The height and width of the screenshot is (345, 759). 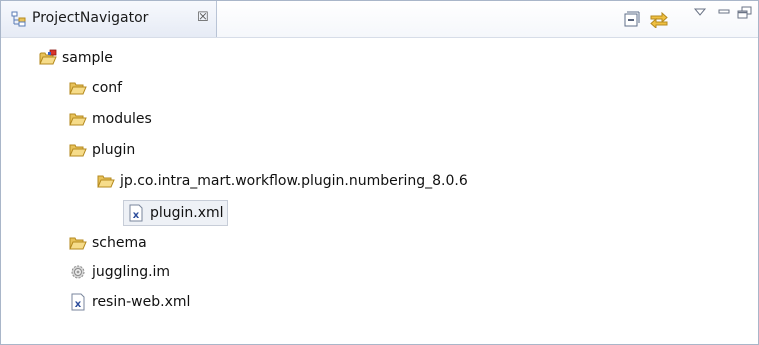 I want to click on tab-project-navigator: ProjectNavigator ☒, so click(x=109, y=19).